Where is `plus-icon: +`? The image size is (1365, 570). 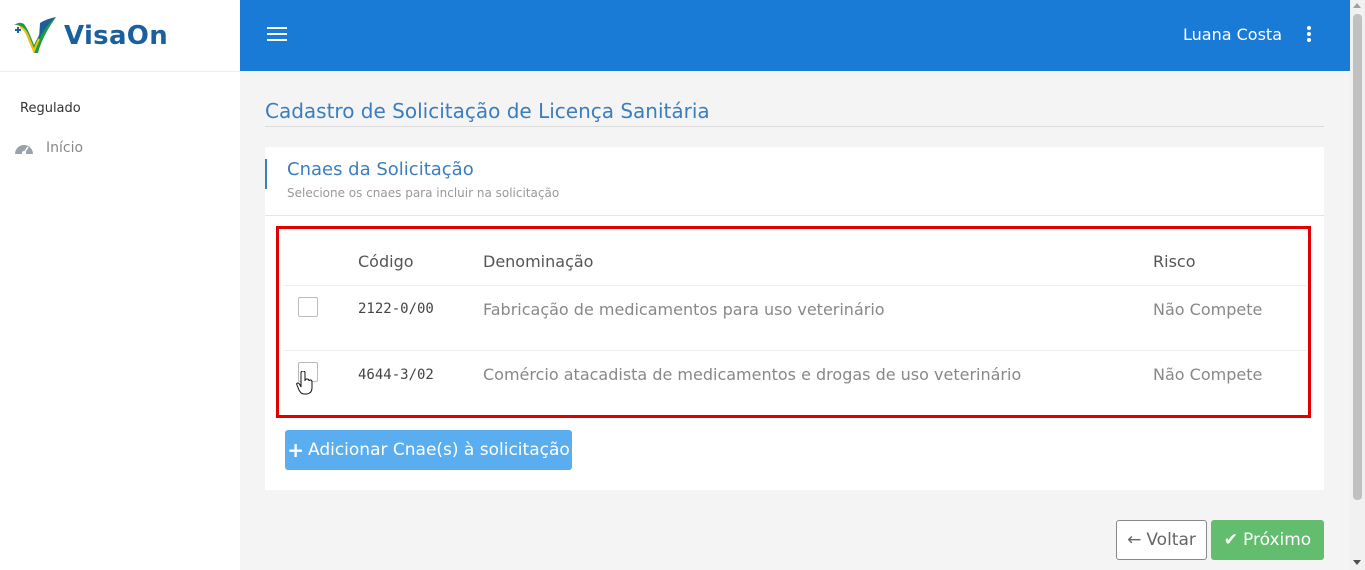 plus-icon: + is located at coordinates (295, 450).